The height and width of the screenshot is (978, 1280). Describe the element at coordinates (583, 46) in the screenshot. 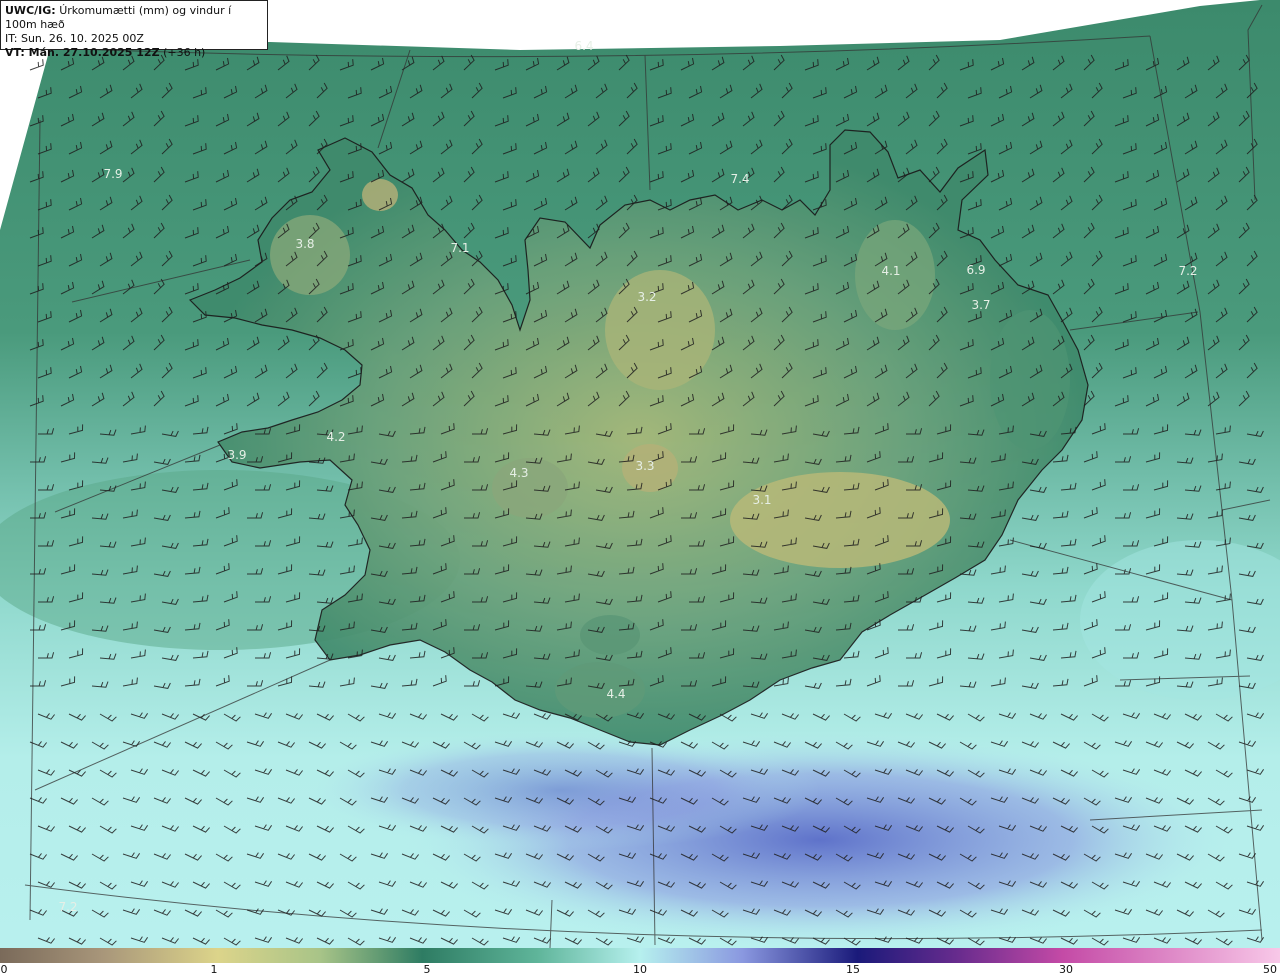

I see `map-value-label: 6.4` at that location.